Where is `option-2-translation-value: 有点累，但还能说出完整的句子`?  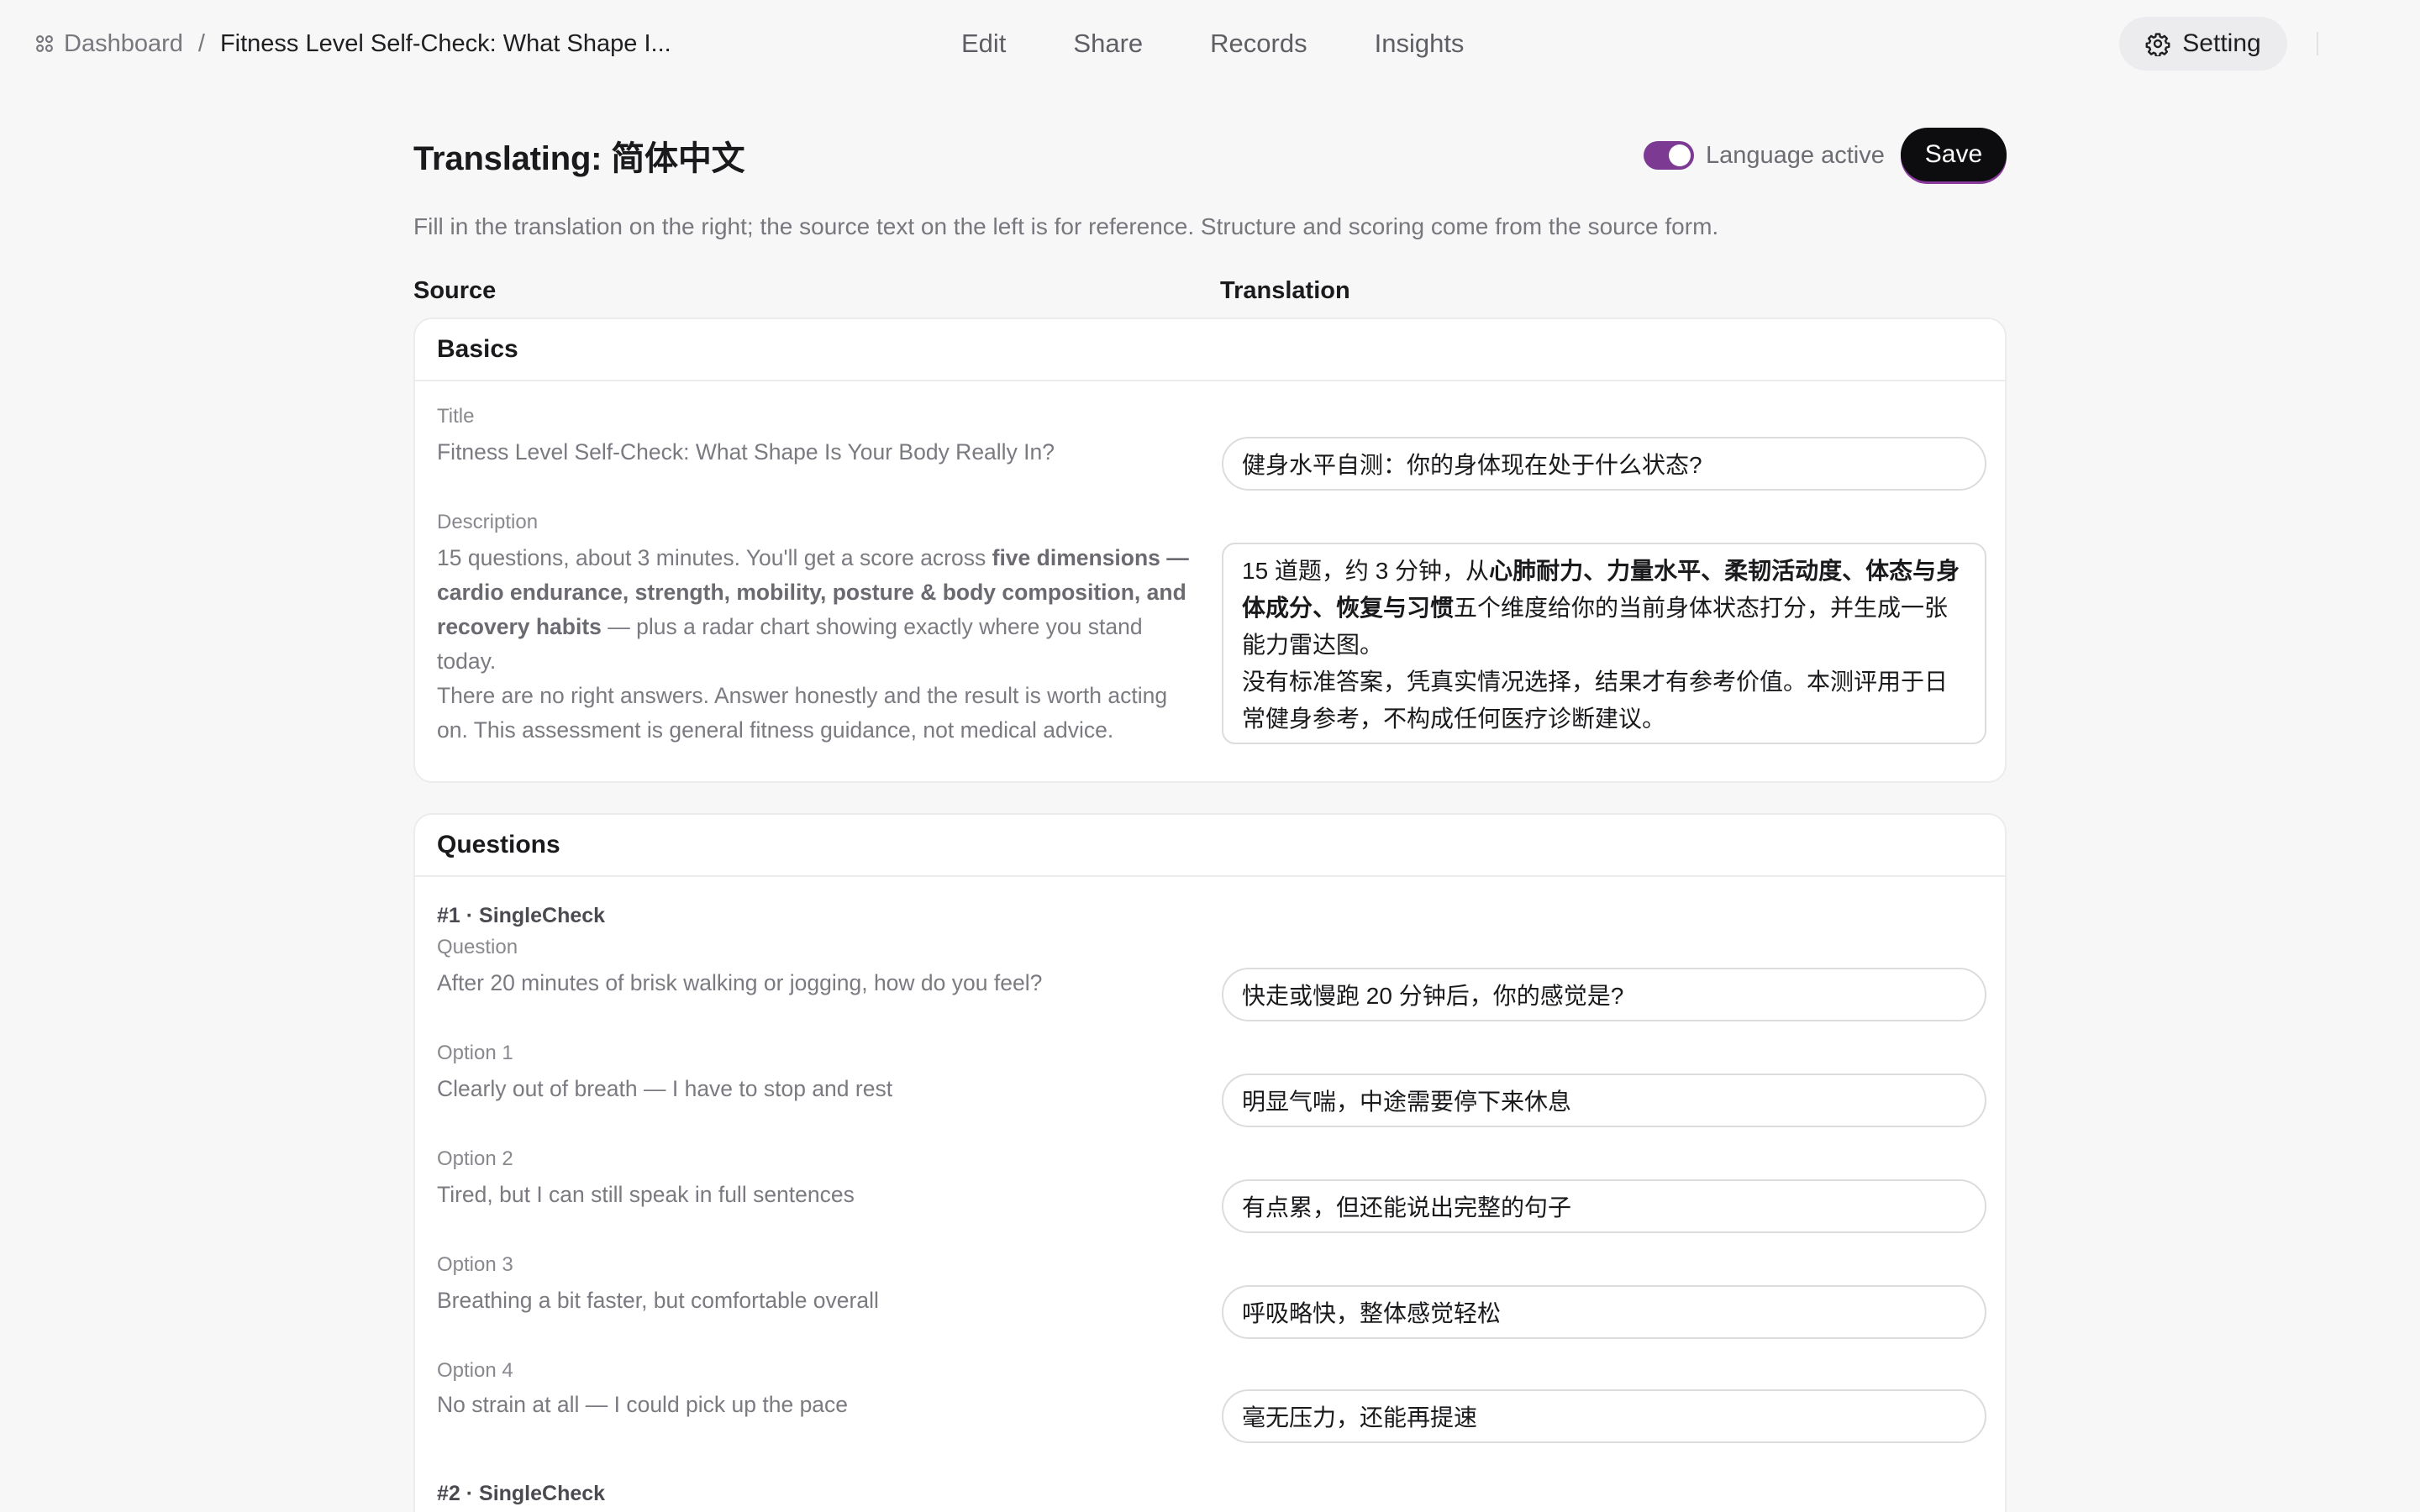
option-2-translation-value: 有点累，但还能说出完整的句子 is located at coordinates (1407, 1207).